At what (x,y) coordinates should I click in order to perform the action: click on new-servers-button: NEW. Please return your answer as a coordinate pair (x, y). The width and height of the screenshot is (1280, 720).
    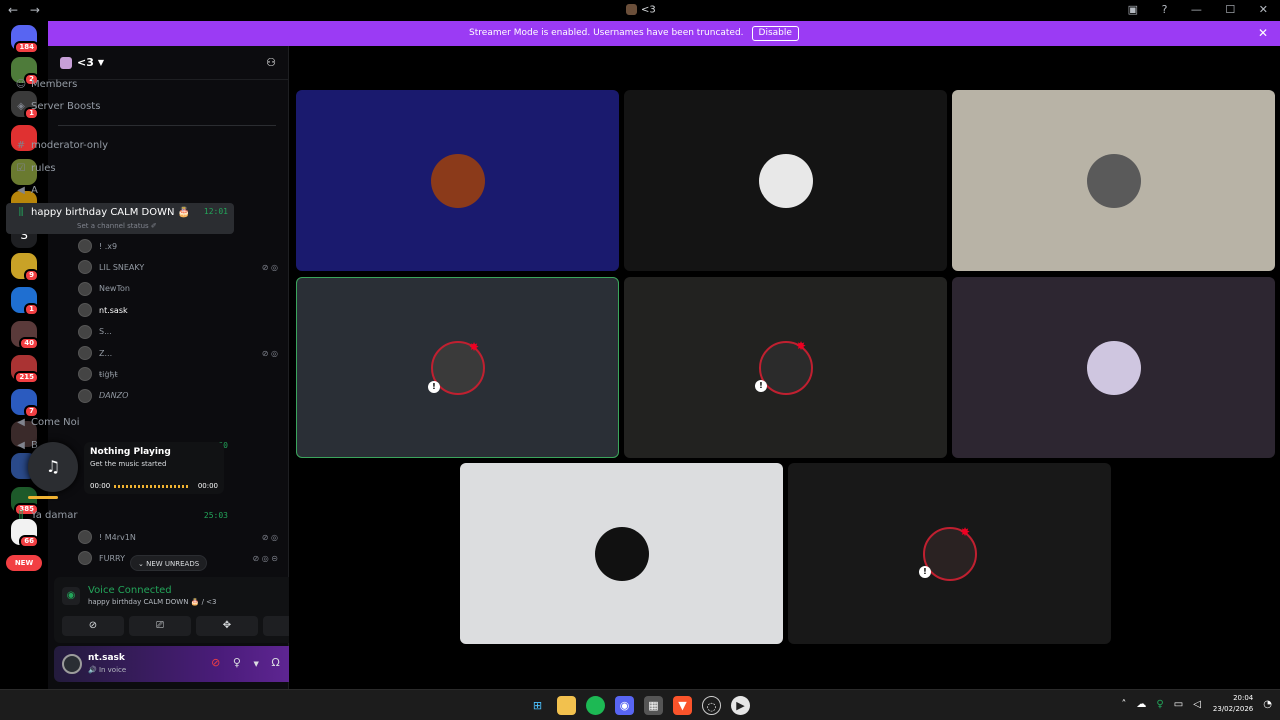
    Looking at the image, I should click on (24, 563).